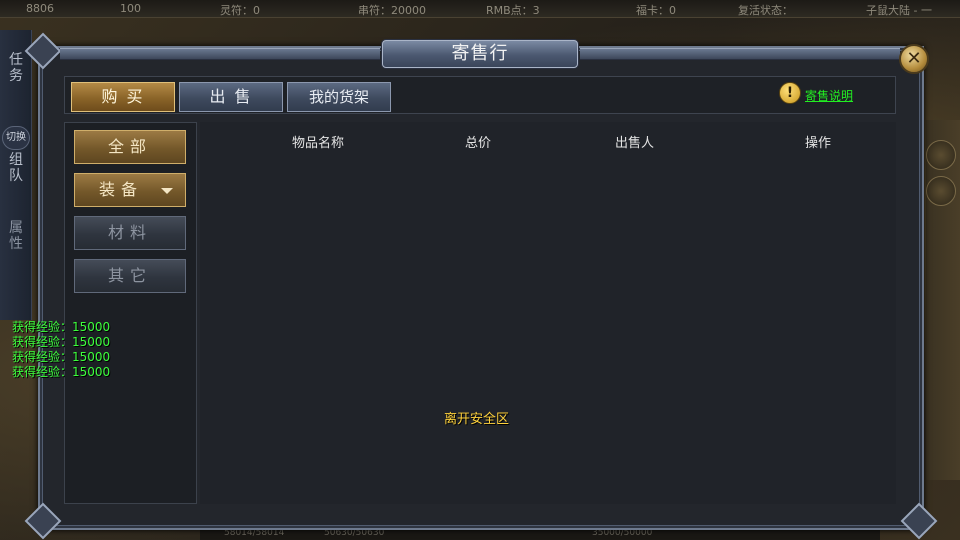  Describe the element at coordinates (392, 10) in the screenshot. I see `status-value: 串符：20000` at that location.